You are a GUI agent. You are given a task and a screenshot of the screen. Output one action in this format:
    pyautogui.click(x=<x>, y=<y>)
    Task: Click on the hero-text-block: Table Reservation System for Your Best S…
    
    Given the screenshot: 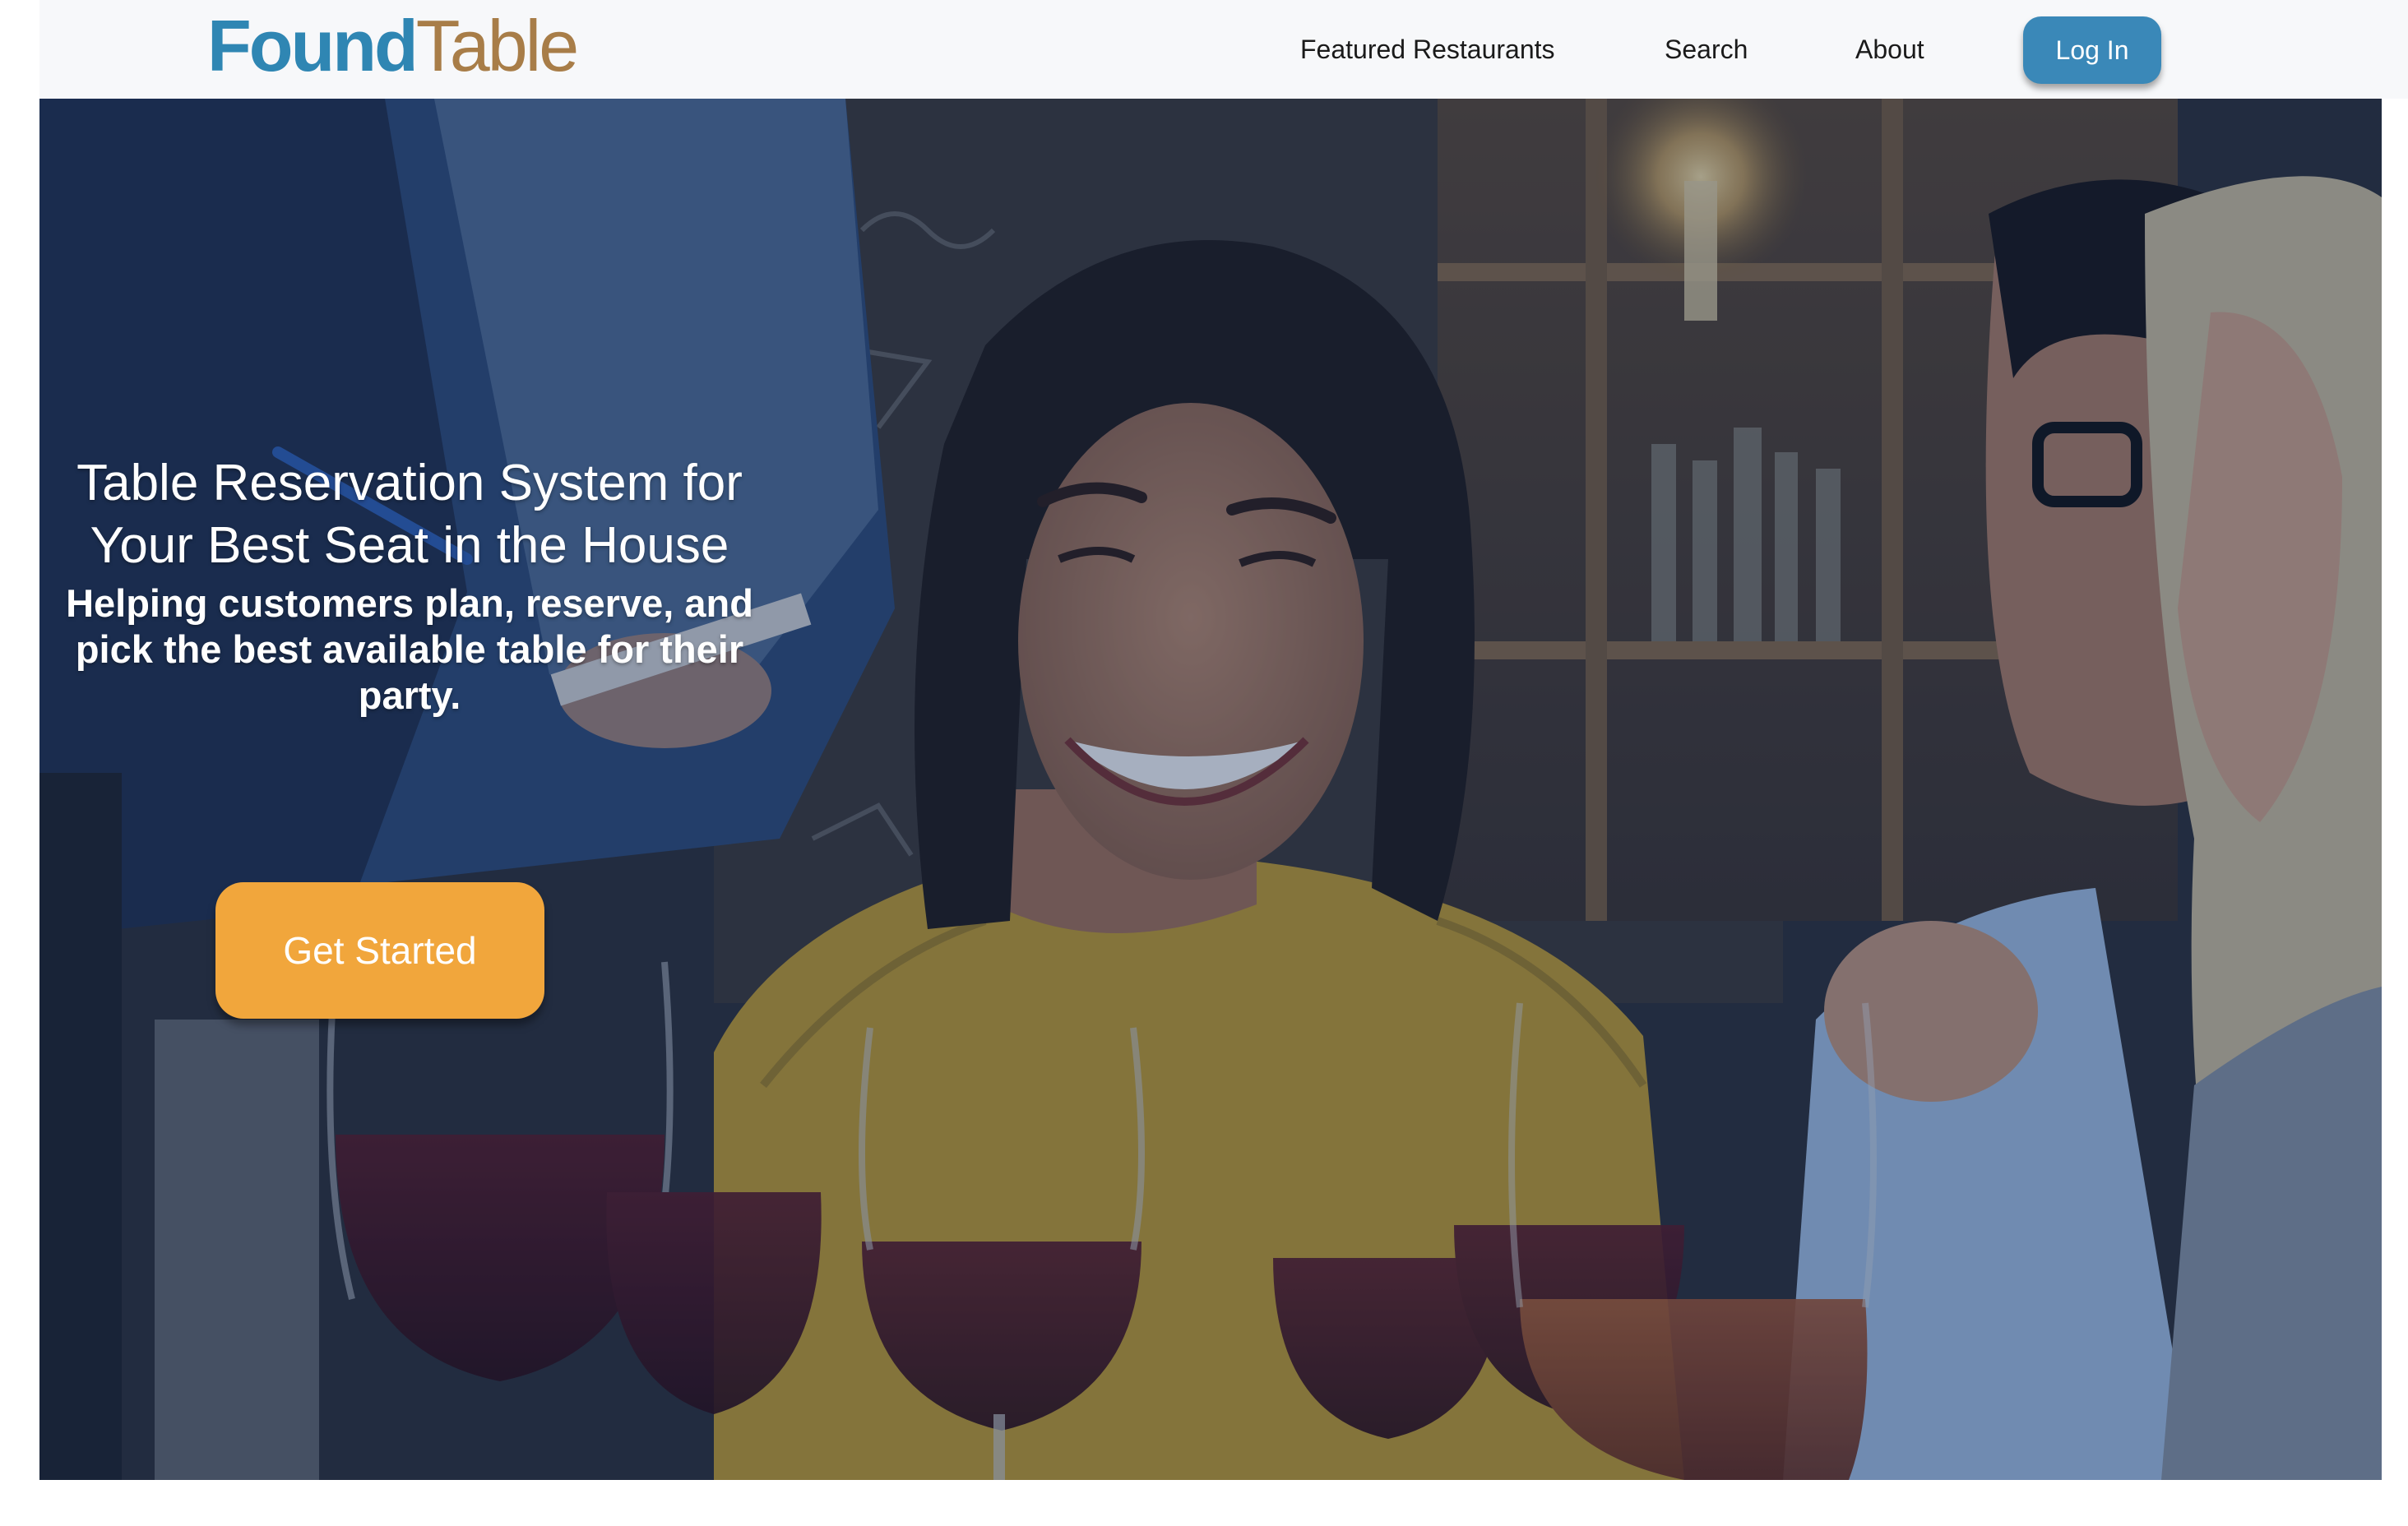 What is the action you would take?
    pyautogui.click(x=409, y=585)
    